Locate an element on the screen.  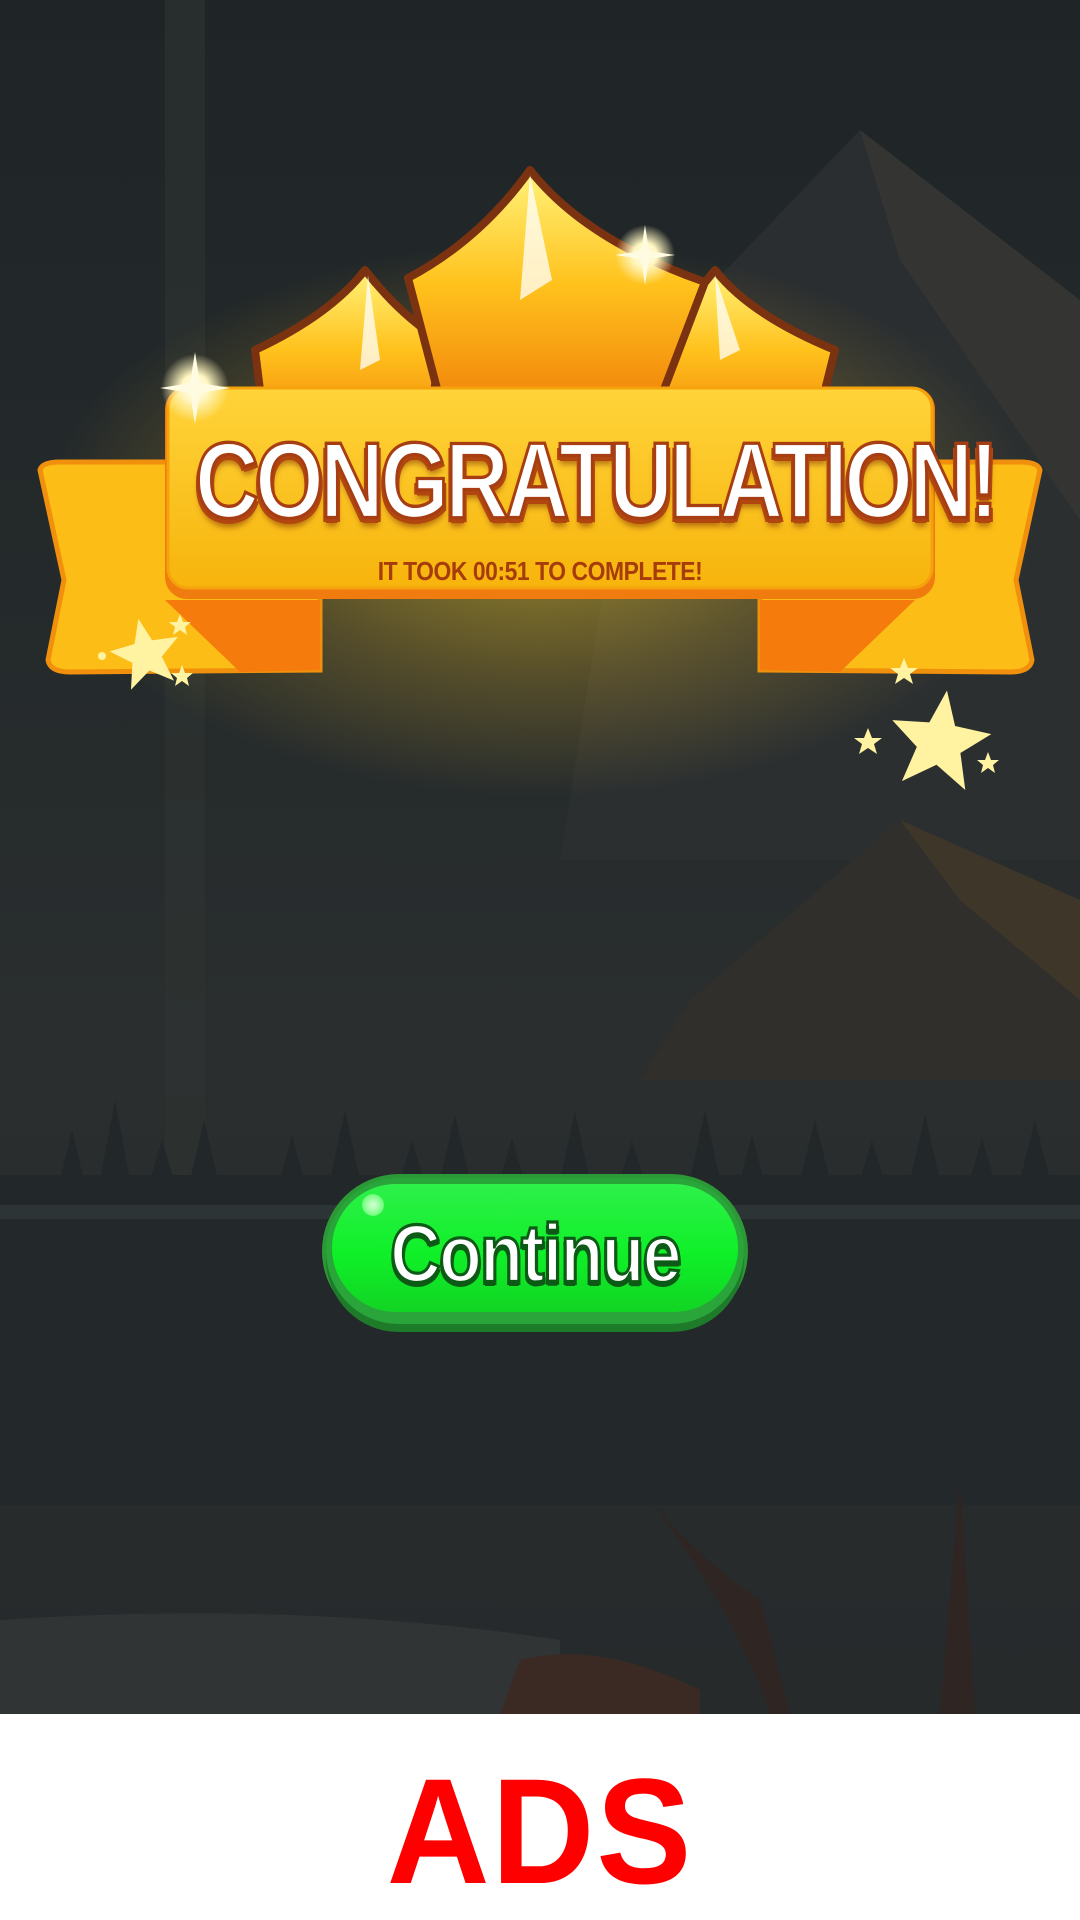
continue-button: Continue is located at coordinates (535, 1251).